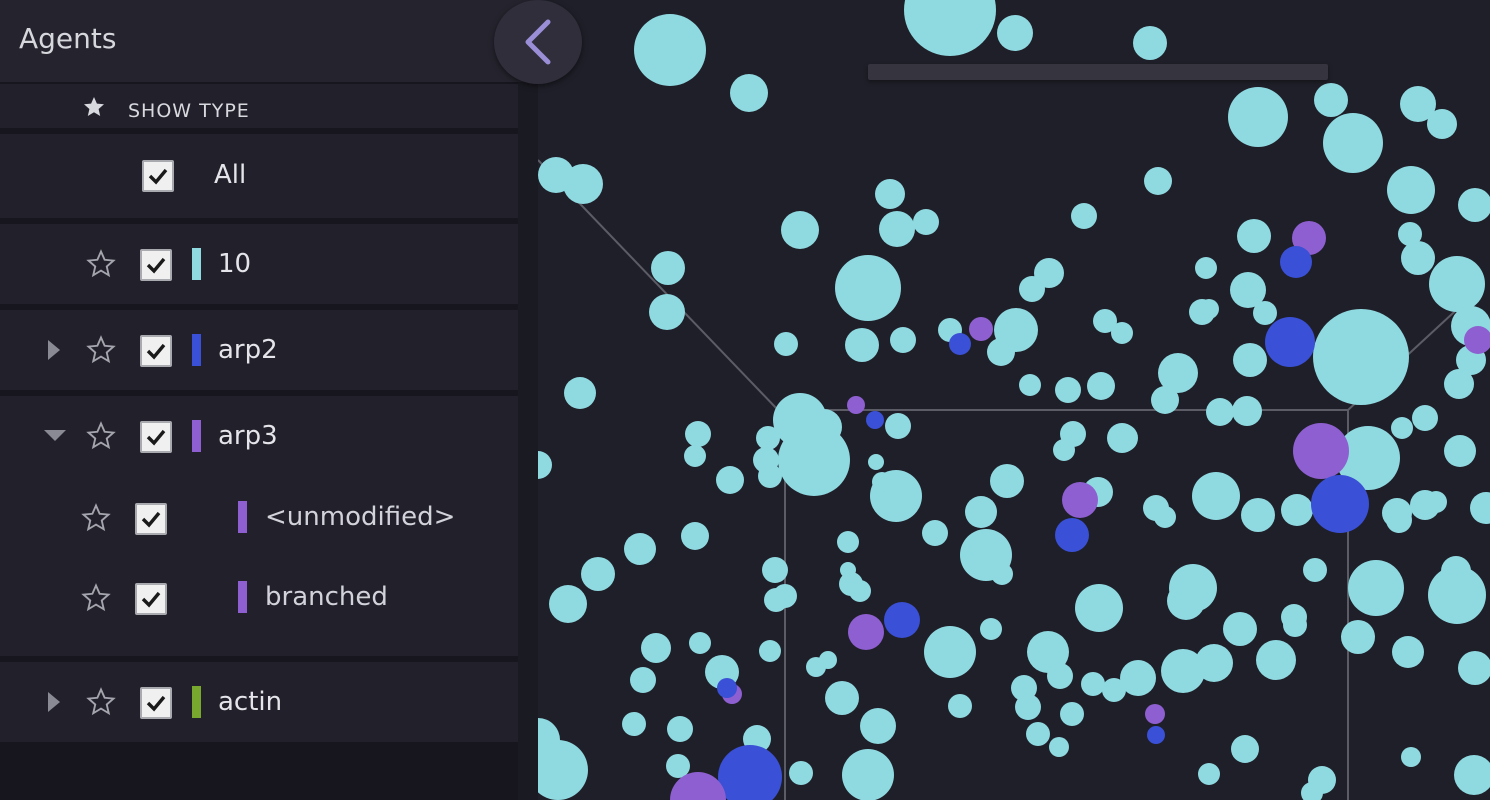 This screenshot has height=800, width=1490. I want to click on all-checkbox, so click(158, 176).